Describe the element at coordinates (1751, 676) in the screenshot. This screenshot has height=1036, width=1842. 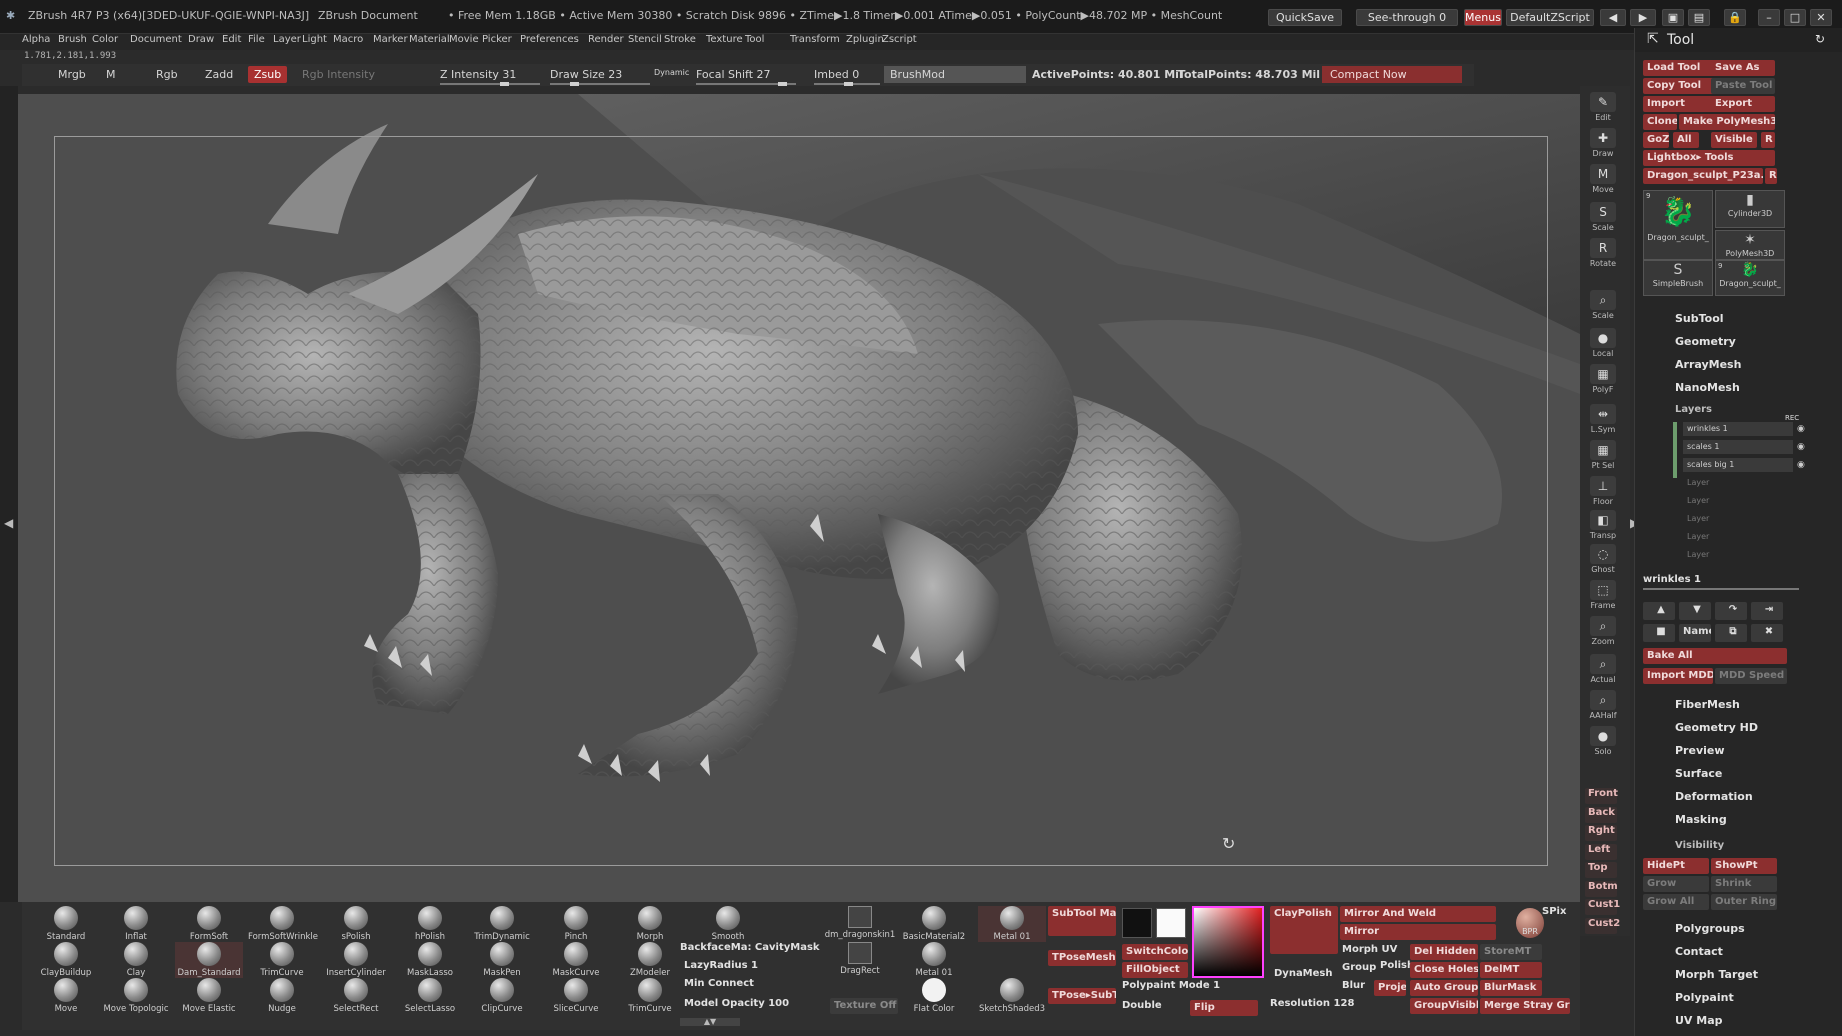
I see `mdd-speed-slider: MDD Speed` at that location.